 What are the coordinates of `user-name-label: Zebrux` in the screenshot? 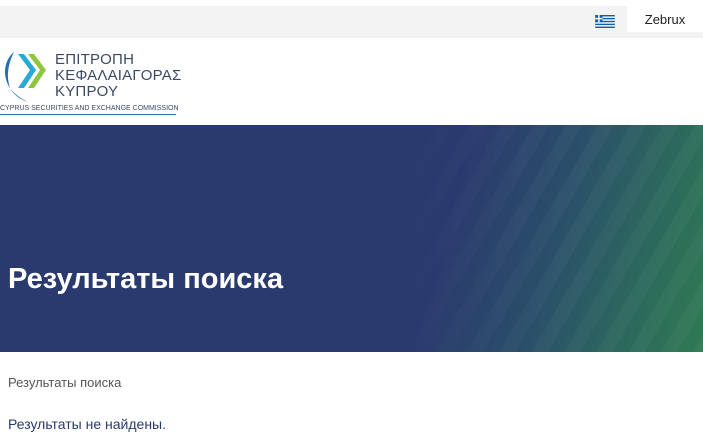 It's located at (665, 19).